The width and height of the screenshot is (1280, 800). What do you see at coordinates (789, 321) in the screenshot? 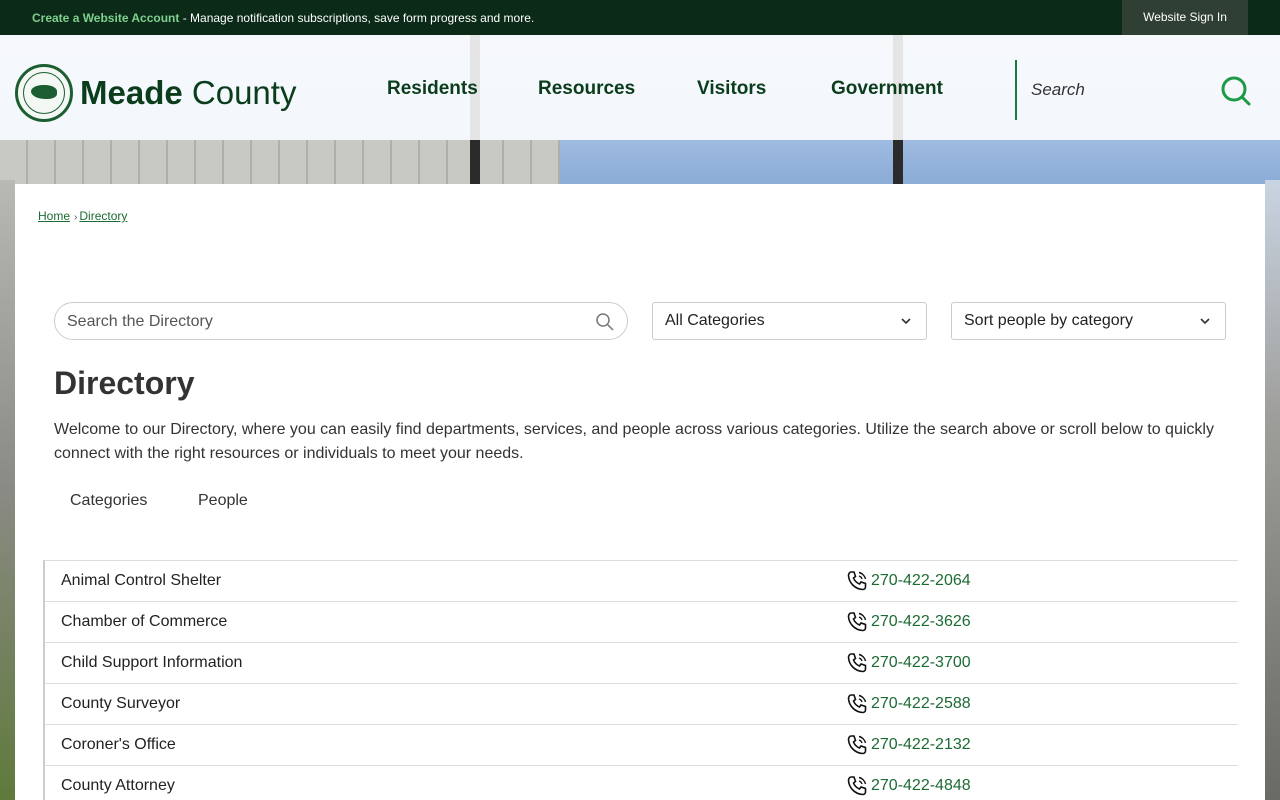
I see `category-select: All Categories` at bounding box center [789, 321].